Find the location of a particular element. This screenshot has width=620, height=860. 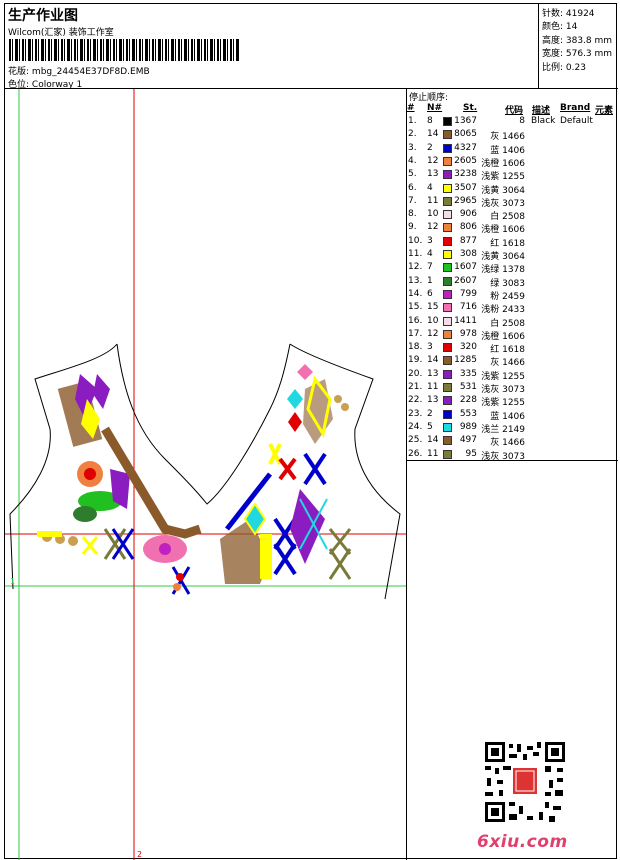

table-row: 11. 4 308 浅黄 3064 is located at coordinates (513, 255).